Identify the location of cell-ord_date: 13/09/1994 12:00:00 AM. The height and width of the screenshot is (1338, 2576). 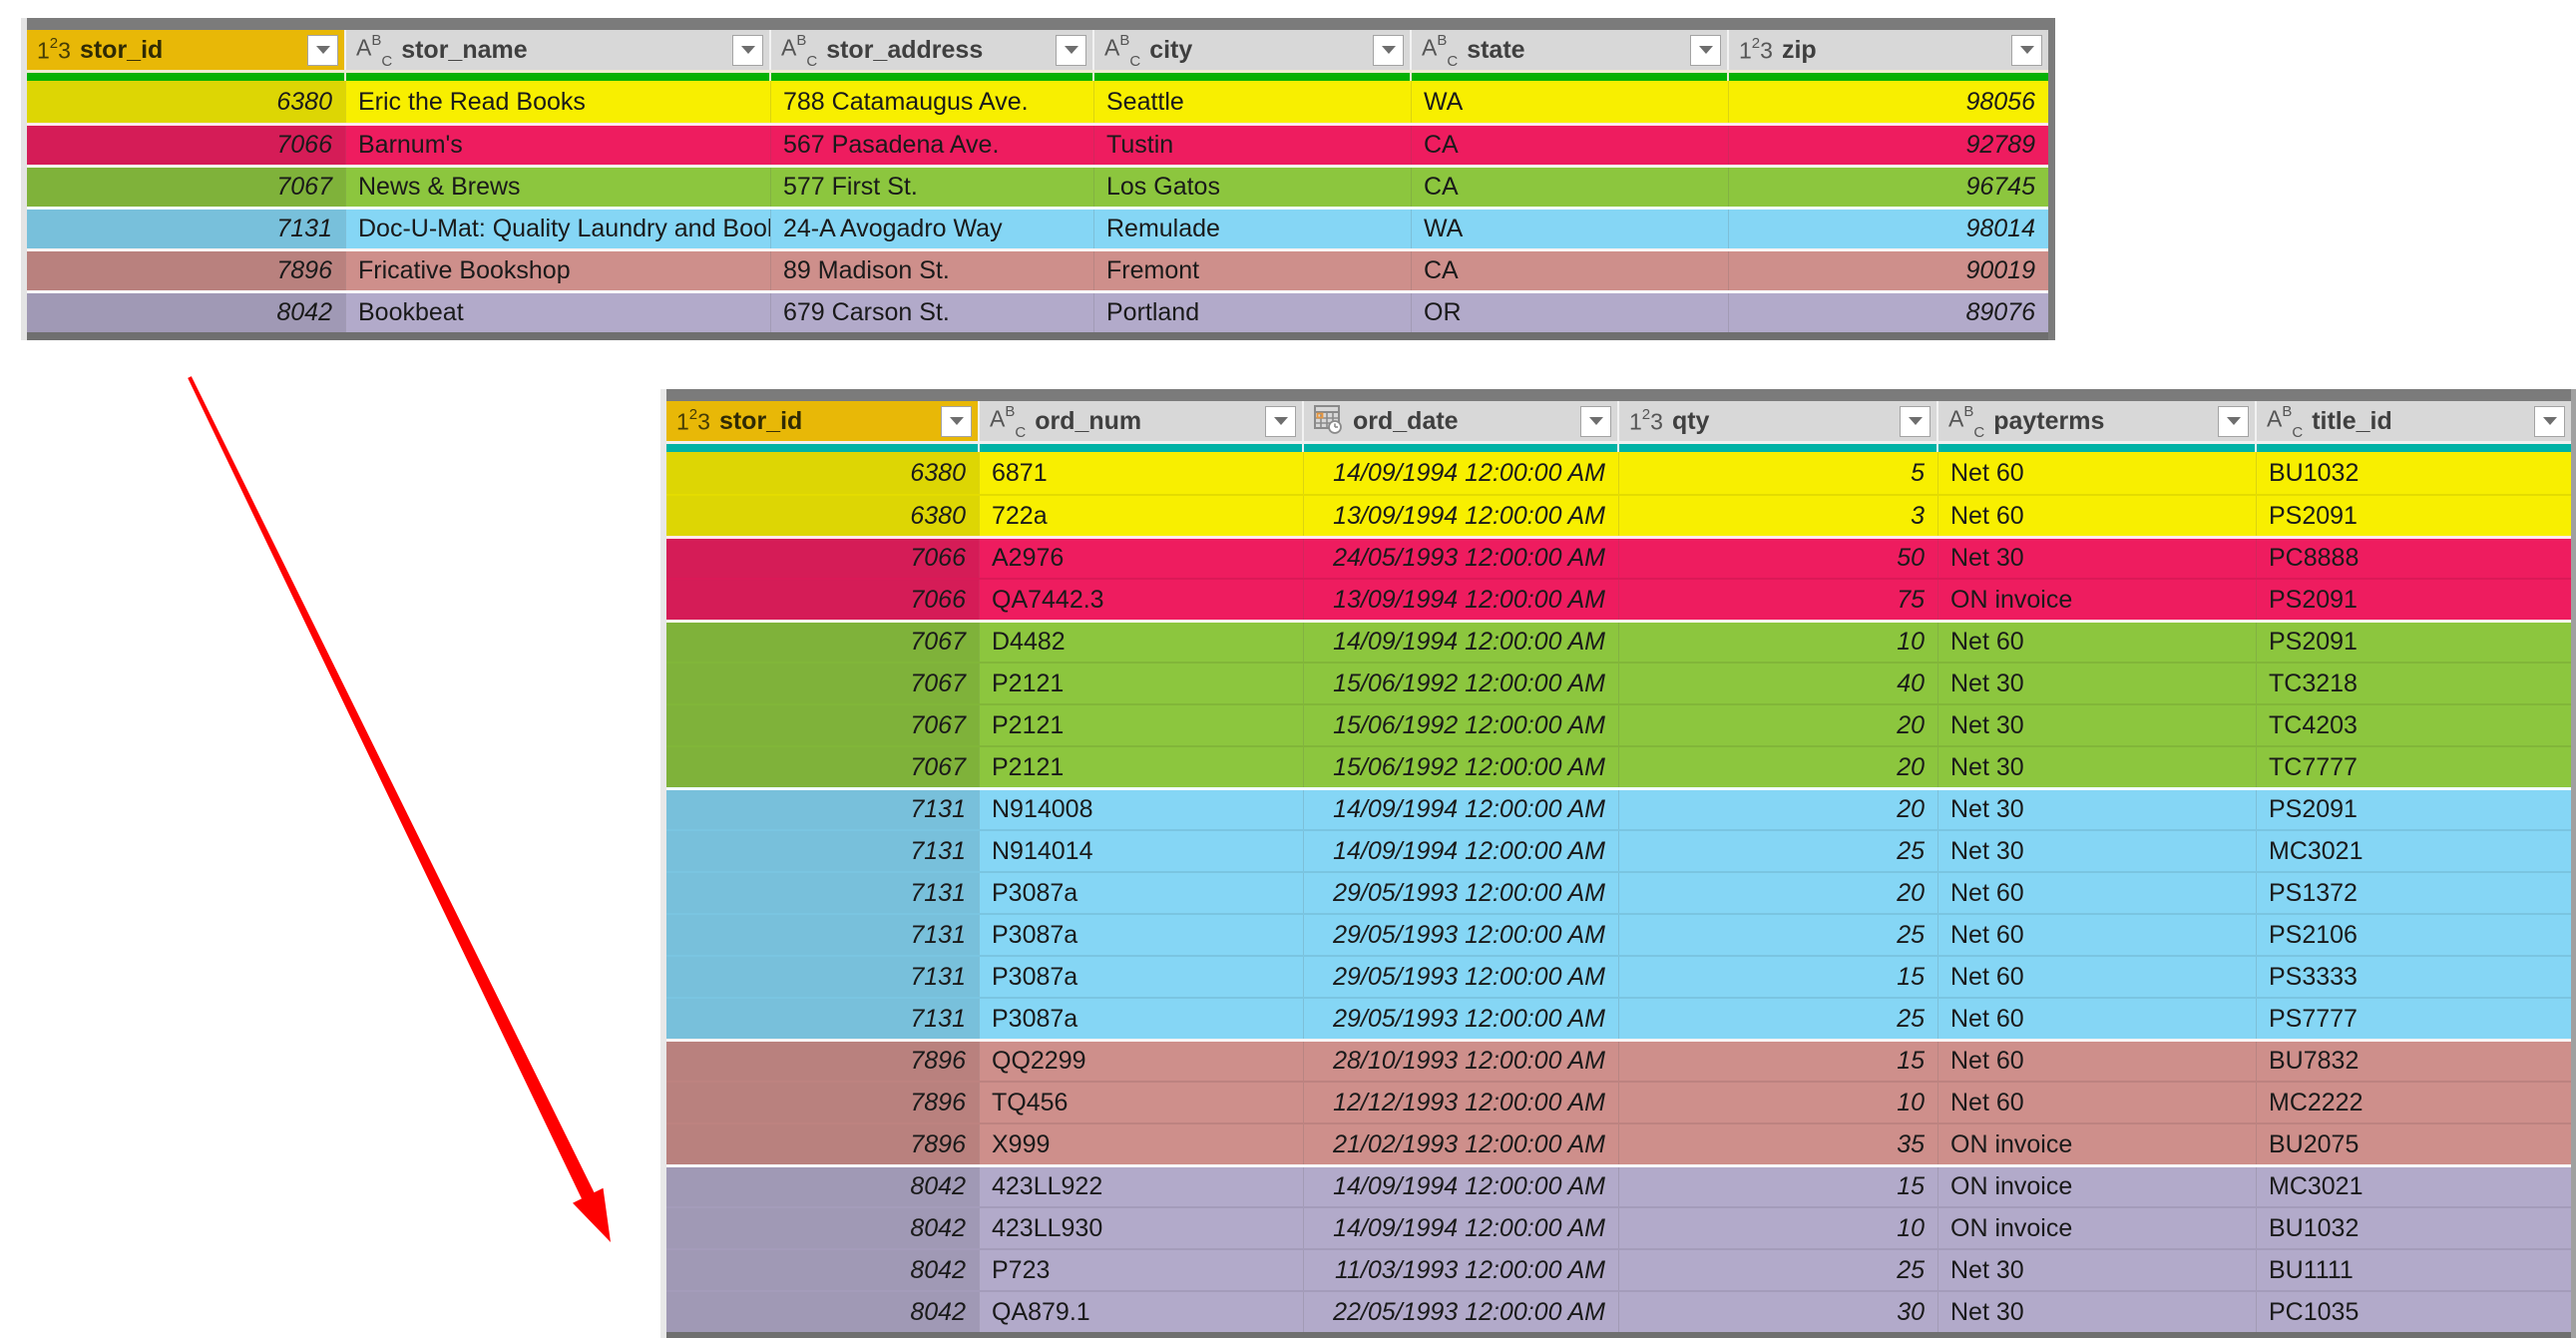
(1461, 516).